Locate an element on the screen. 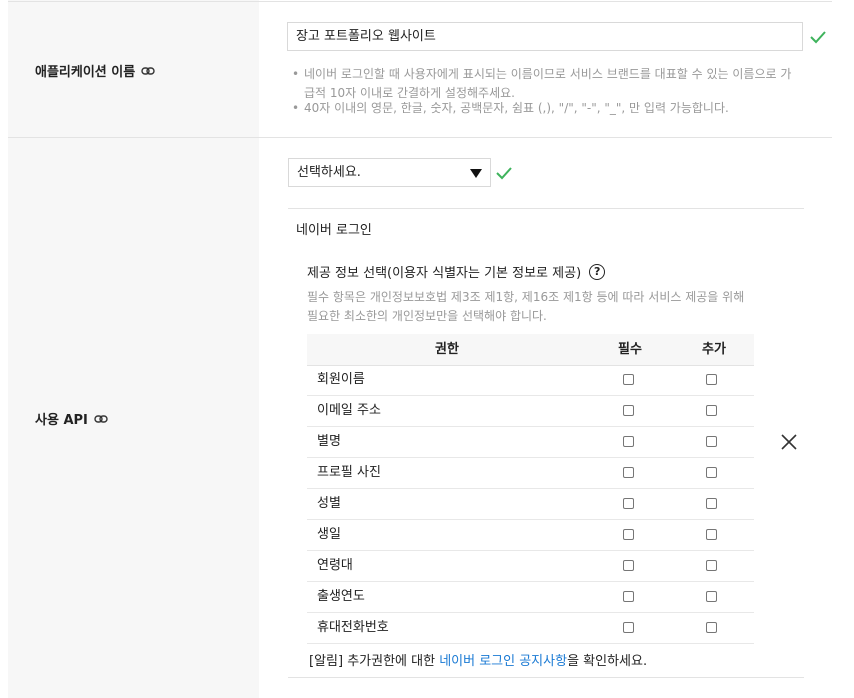 This screenshot has height=698, width=854. api-label-text: 사용 API is located at coordinates (61, 420).